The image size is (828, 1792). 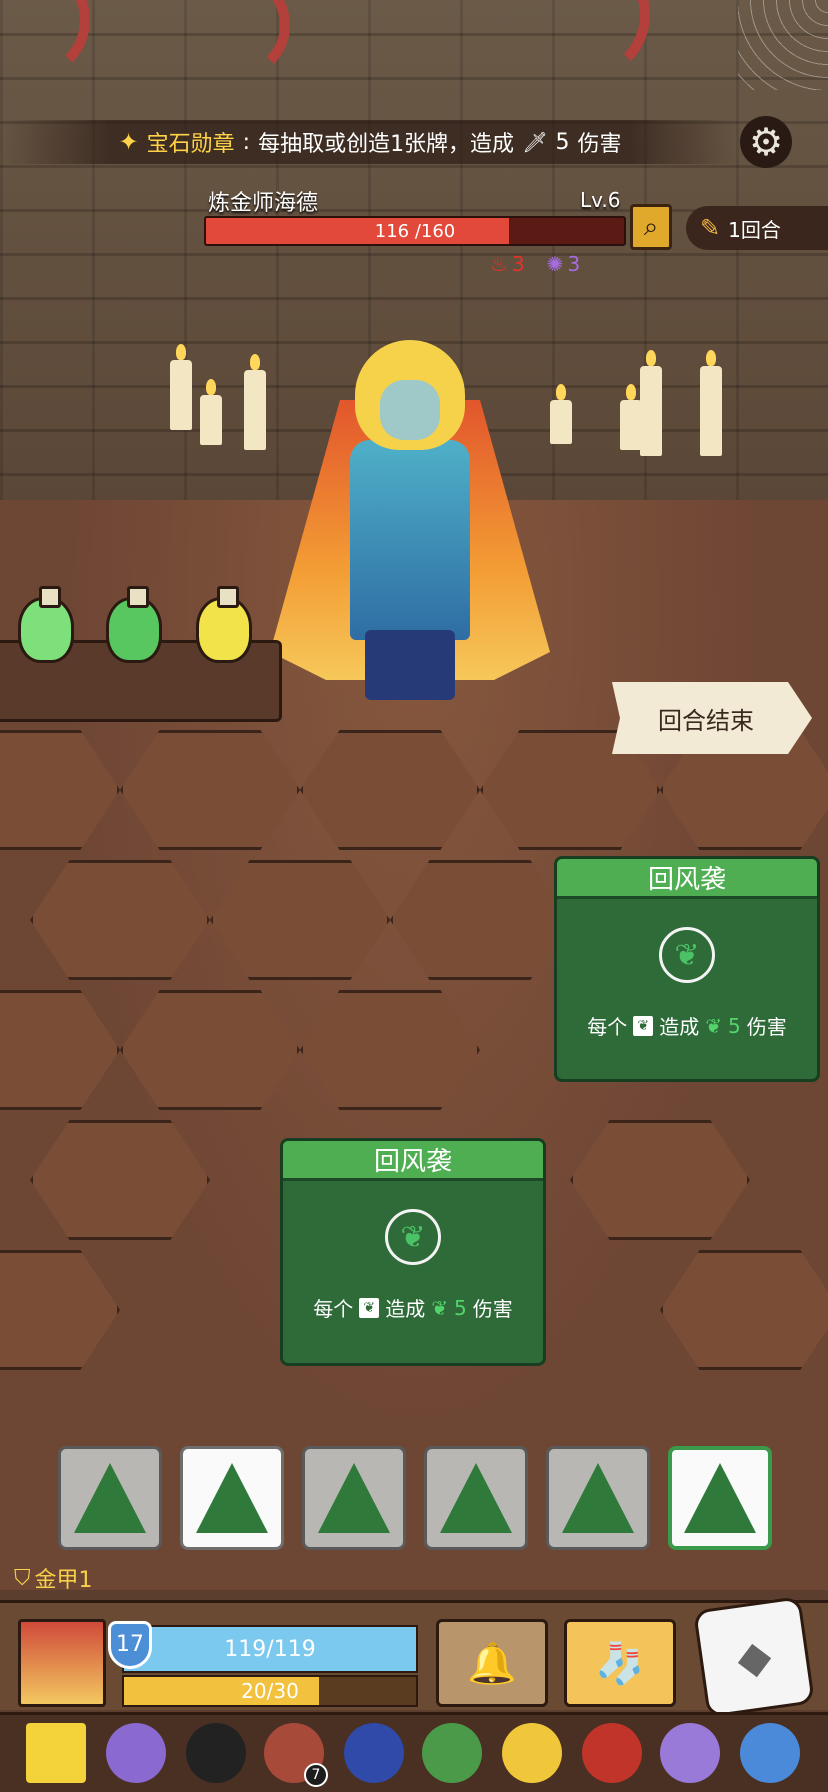 I want to click on player-panel: 17 119/119 20/30 🔔 🧦 ◆, so click(x=414, y=1657).